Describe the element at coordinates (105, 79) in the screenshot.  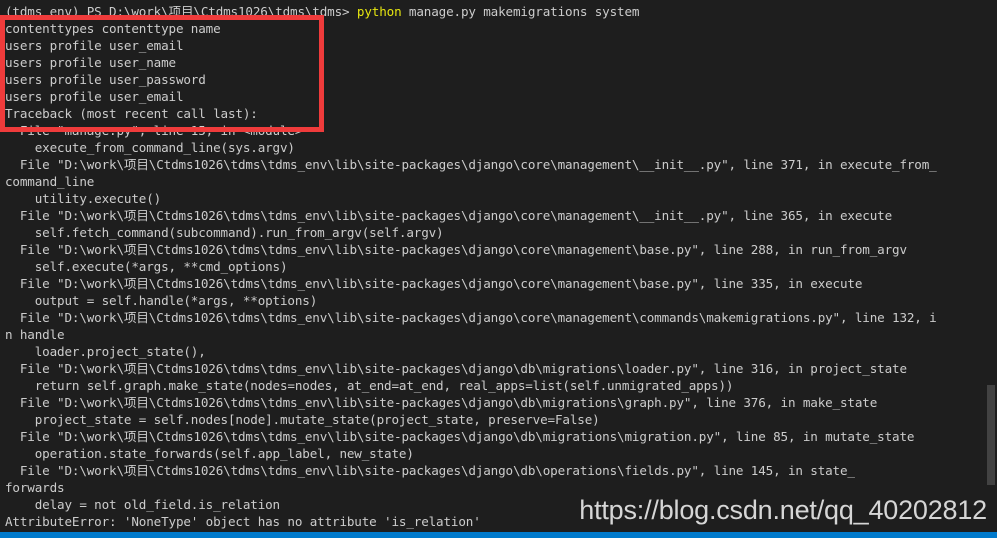
I see `output-line: users profile user_password` at that location.